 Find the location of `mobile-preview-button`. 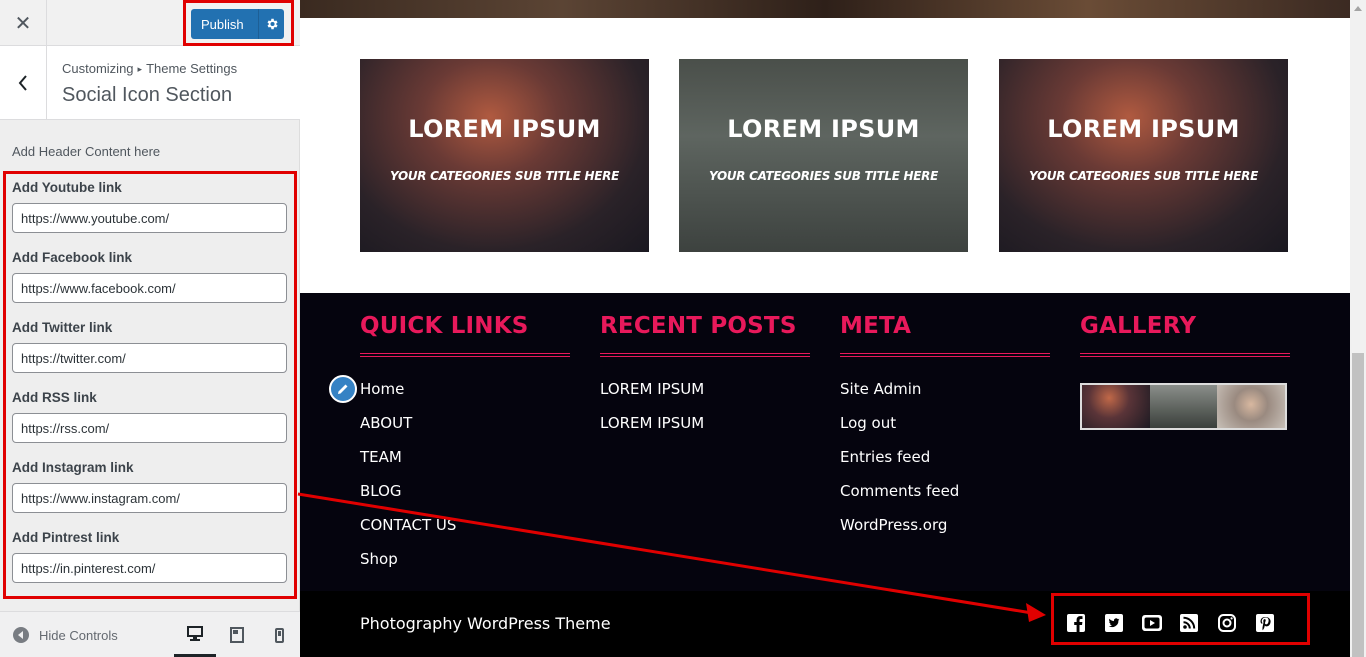

mobile-preview-button is located at coordinates (279, 634).